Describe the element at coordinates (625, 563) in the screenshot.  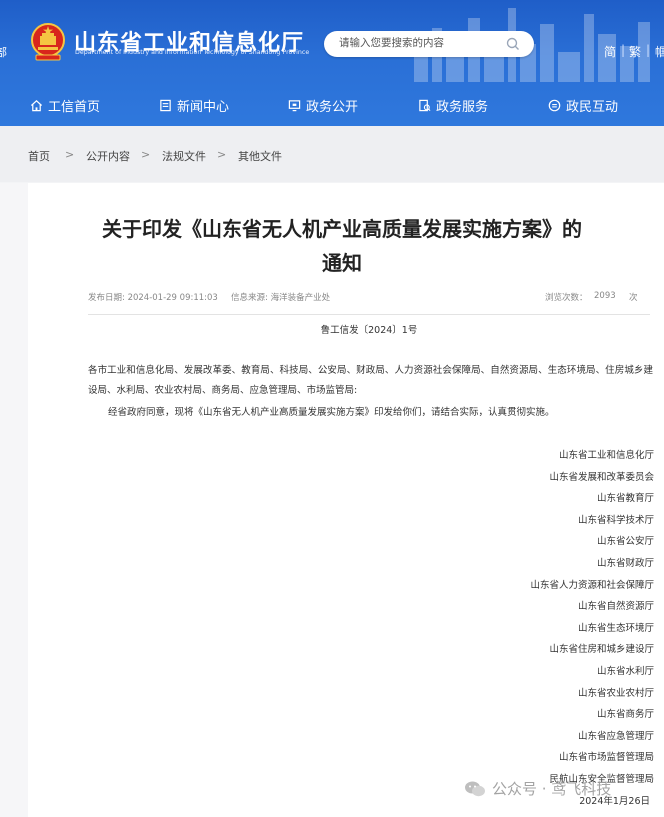
I see `signer-item: 山东省财政厅` at that location.